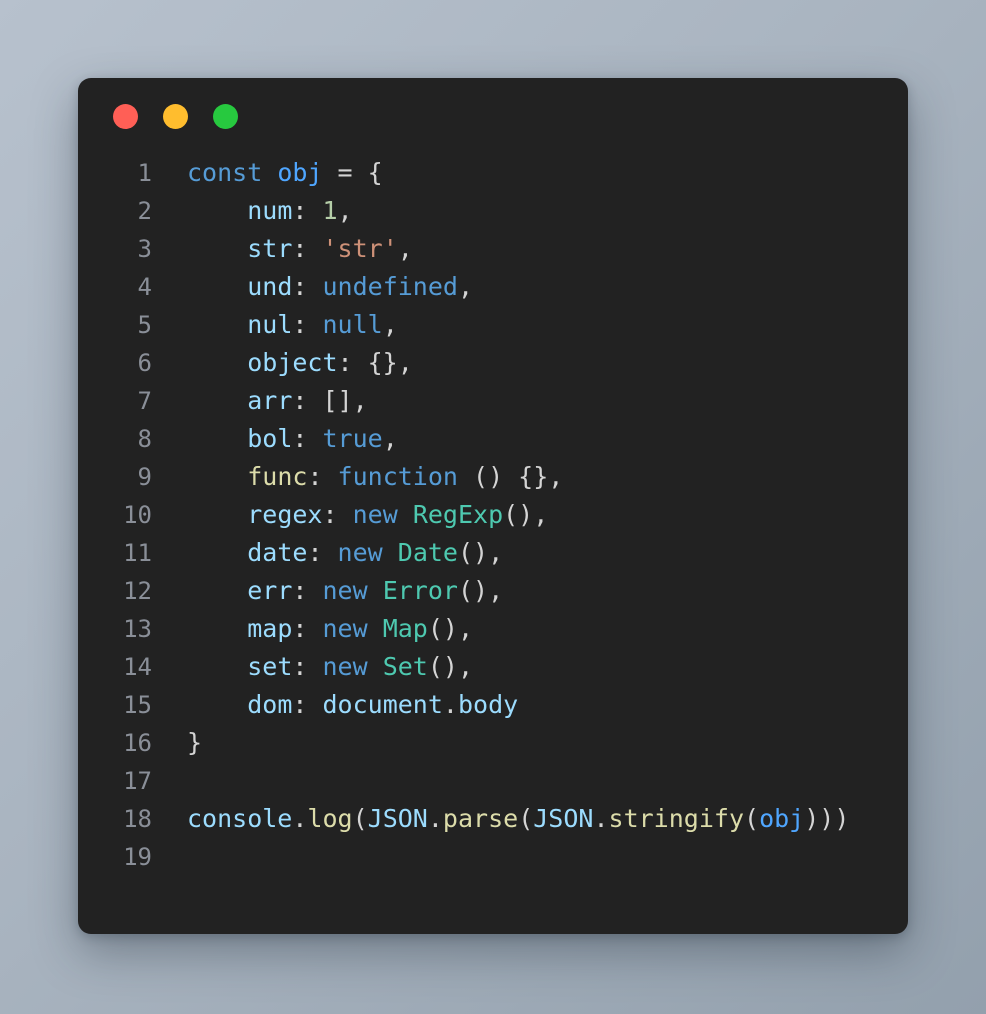  I want to click on line-number: 13, so click(137, 629).